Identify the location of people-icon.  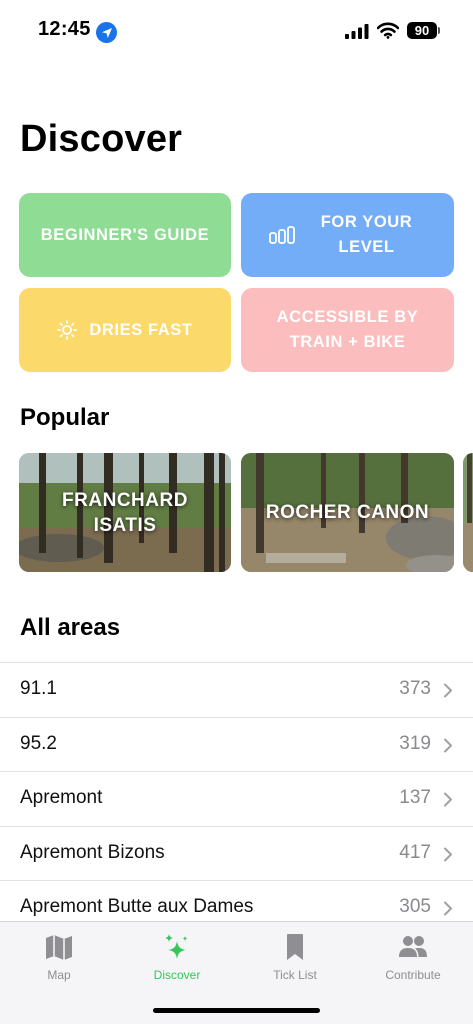
(413, 946).